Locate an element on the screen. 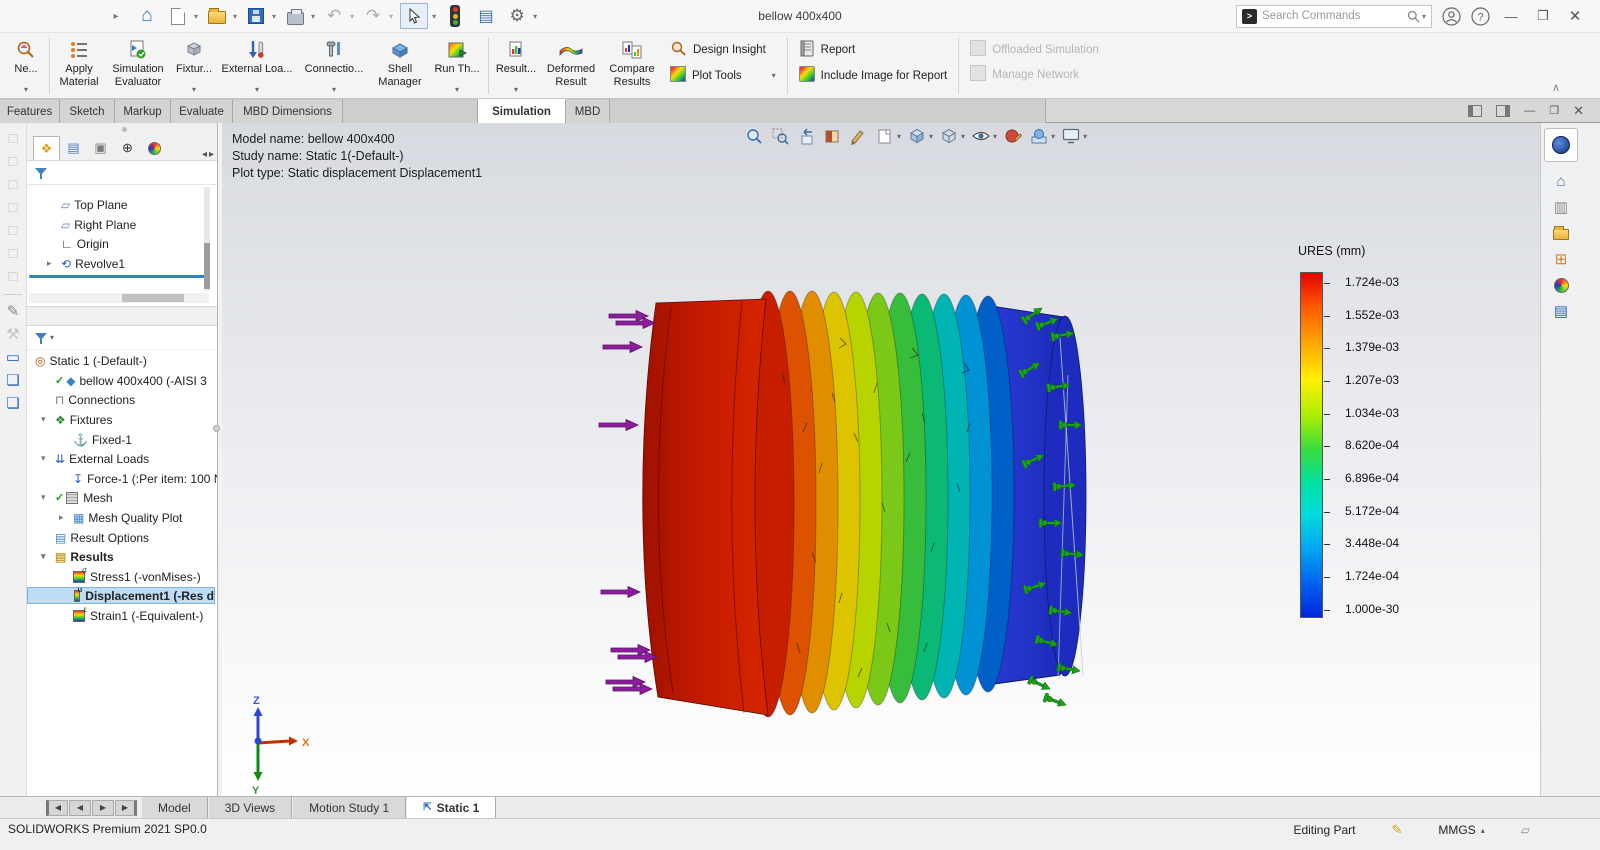 This screenshot has height=850, width=1600. minimize-button: — is located at coordinates (1511, 16).